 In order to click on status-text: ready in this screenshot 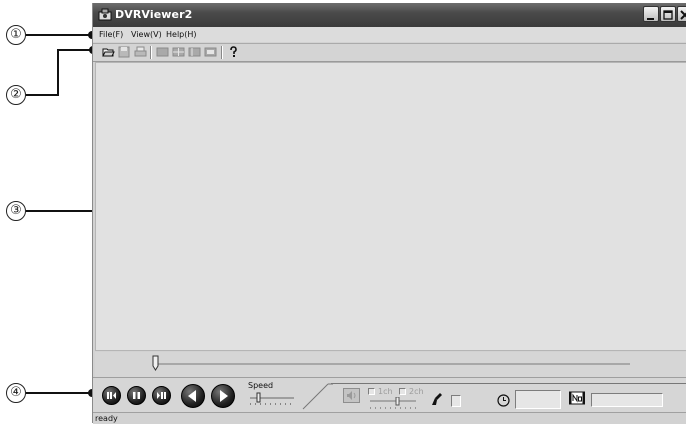, I will do `click(106, 418)`.